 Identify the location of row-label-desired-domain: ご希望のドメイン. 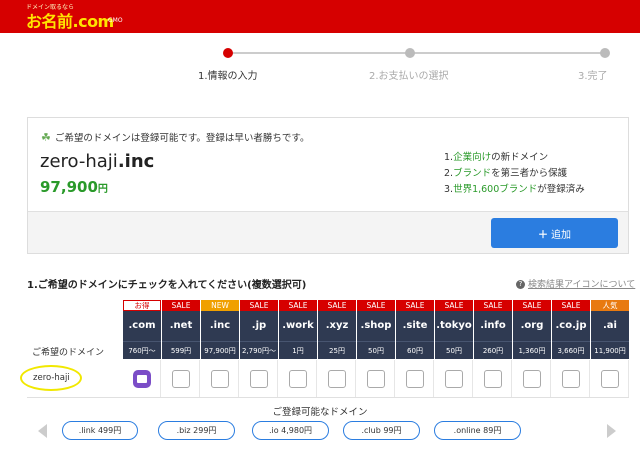
(68, 353).